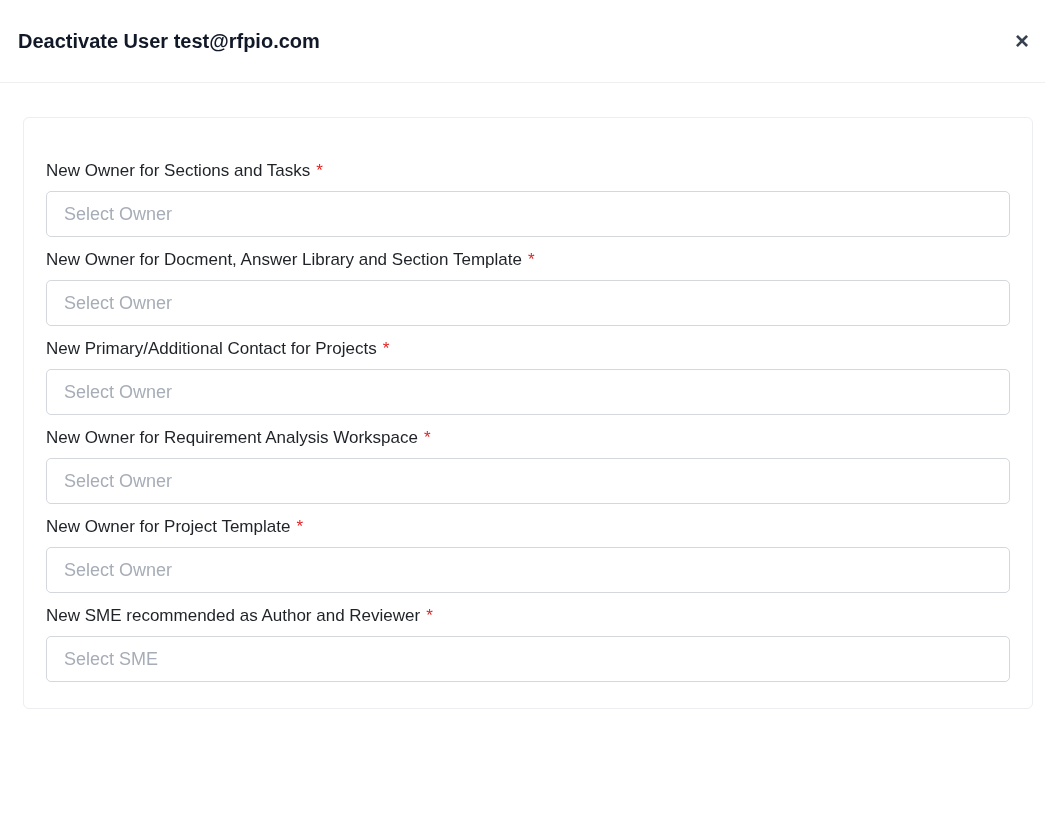  What do you see at coordinates (178, 171) in the screenshot?
I see `field-label: New Owner for Sections and Tasks` at bounding box center [178, 171].